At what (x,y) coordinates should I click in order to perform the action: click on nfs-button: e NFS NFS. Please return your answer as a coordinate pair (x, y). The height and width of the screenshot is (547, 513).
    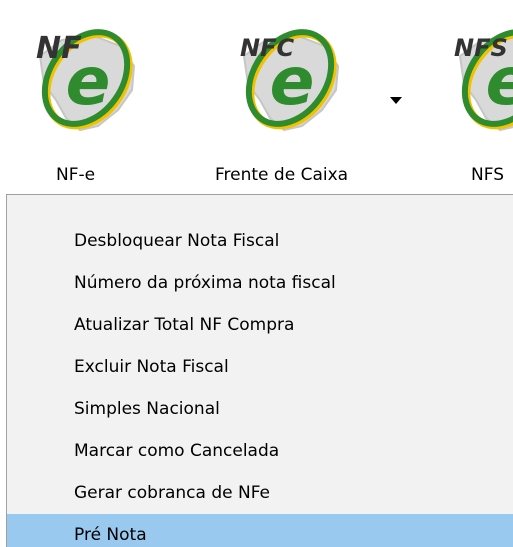
    Looking at the image, I should click on (470, 100).